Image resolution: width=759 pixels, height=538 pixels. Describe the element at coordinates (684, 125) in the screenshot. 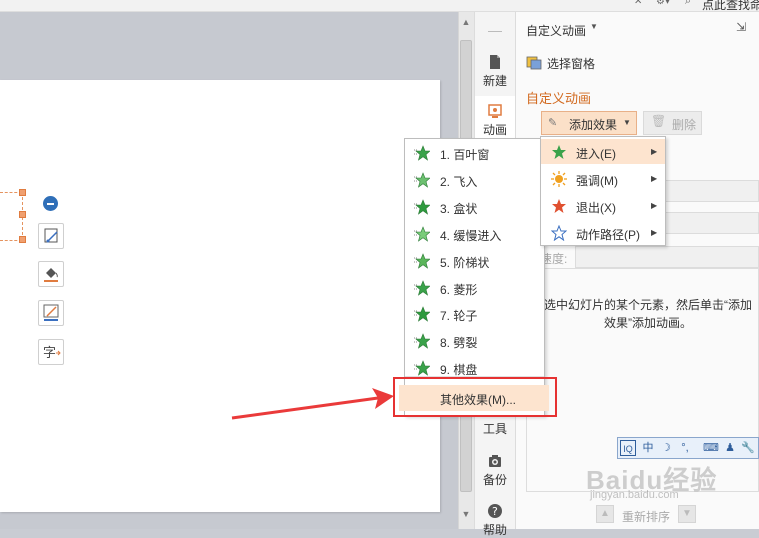

I see `delete-label: 删除` at that location.